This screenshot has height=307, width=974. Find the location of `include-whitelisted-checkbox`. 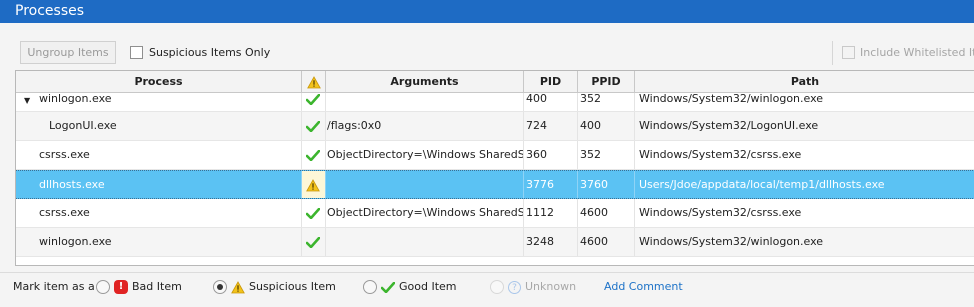

include-whitelisted-checkbox is located at coordinates (848, 52).